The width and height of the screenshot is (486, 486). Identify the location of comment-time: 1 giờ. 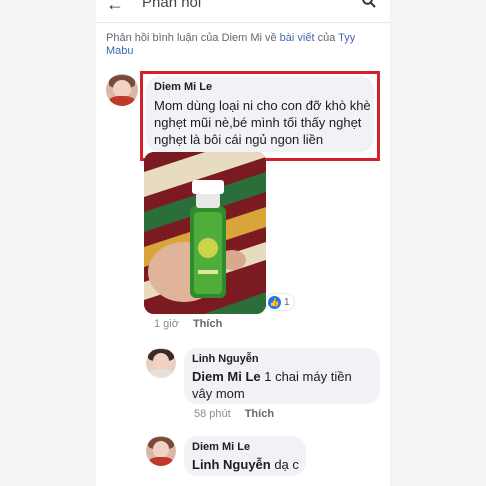
(166, 324).